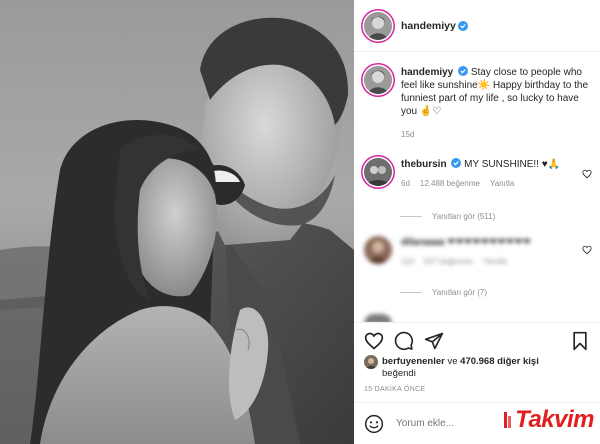  I want to click on author-username: handemiyy, so click(428, 26).